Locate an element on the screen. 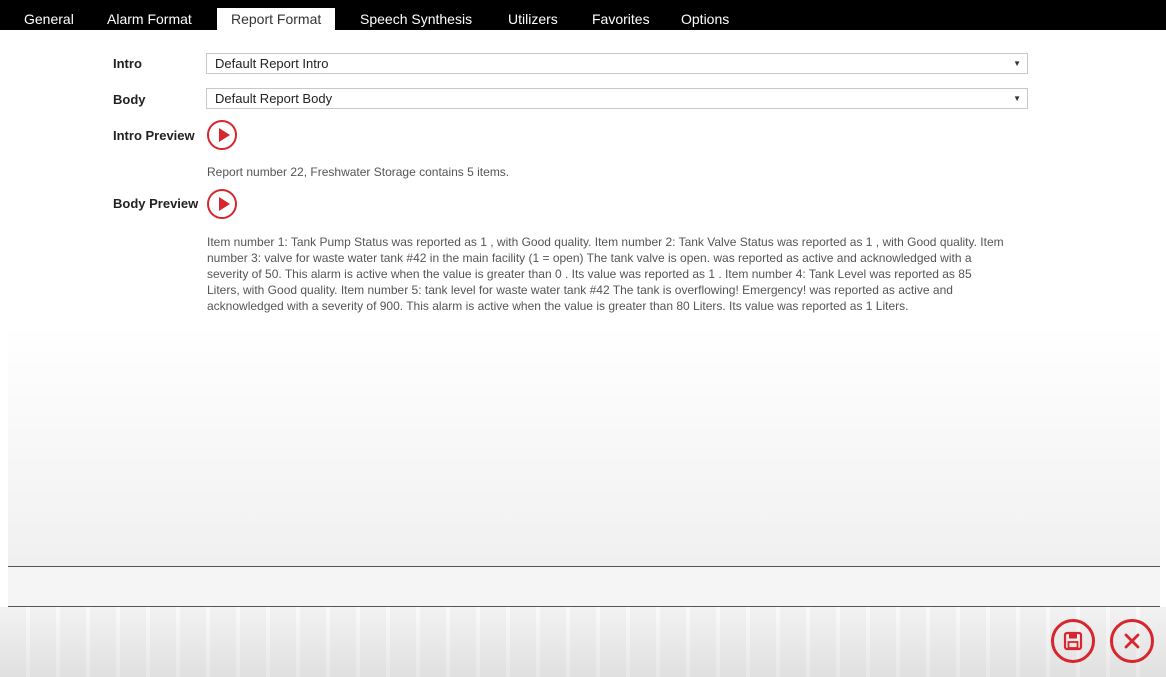  tab-report-format: Report Format is located at coordinates (276, 19).